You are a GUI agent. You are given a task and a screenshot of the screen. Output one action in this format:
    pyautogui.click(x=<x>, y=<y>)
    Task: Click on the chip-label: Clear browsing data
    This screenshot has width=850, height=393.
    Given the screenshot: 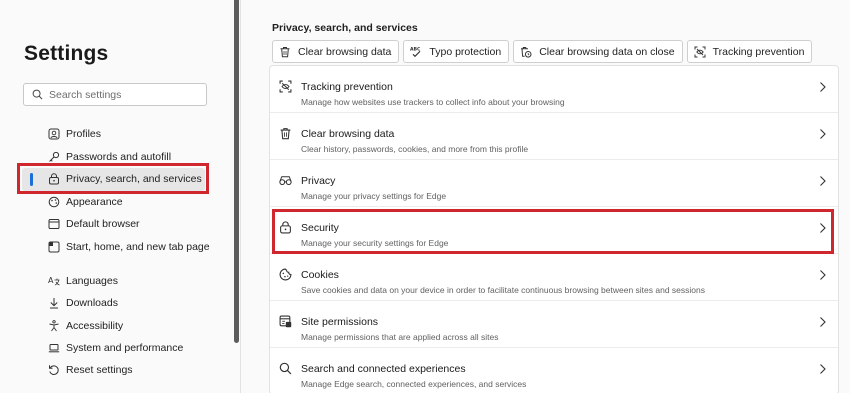 What is the action you would take?
    pyautogui.click(x=345, y=51)
    